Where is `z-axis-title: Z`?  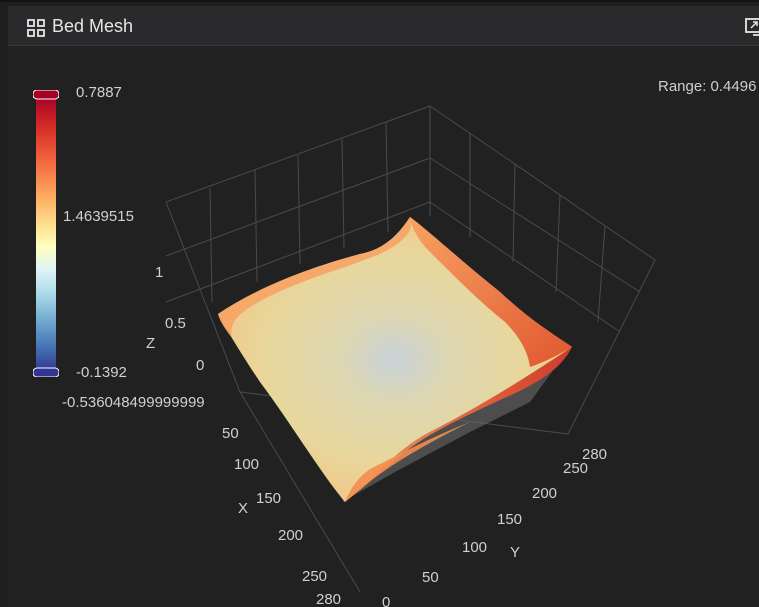 z-axis-title: Z is located at coordinates (150, 343).